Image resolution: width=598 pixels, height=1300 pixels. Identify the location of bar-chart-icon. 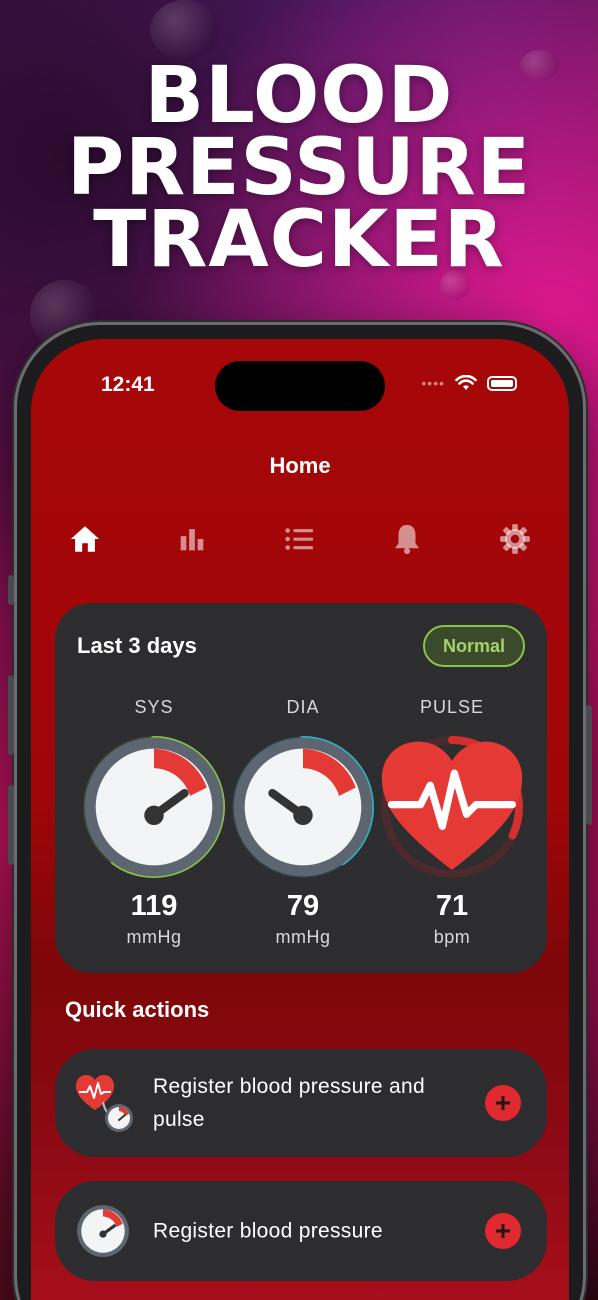
(192, 540).